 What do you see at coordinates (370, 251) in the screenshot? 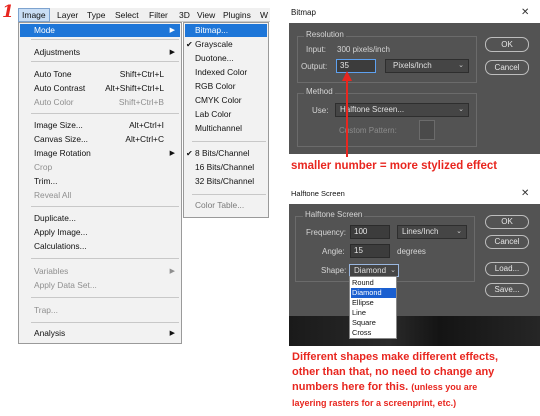
I see `angle-input: 15` at bounding box center [370, 251].